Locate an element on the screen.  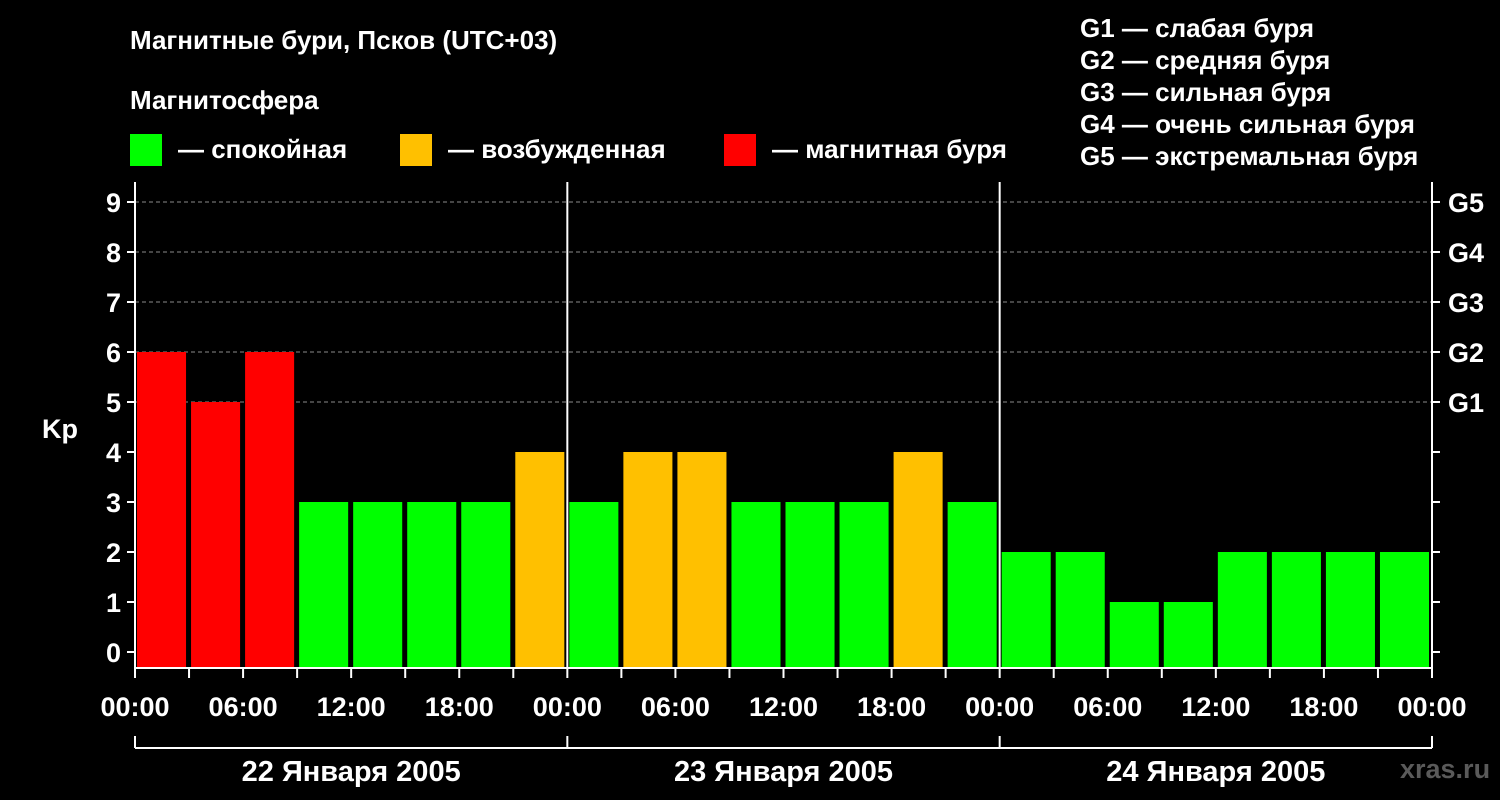
chart-subtitle: Магнитосфера is located at coordinates (224, 100).